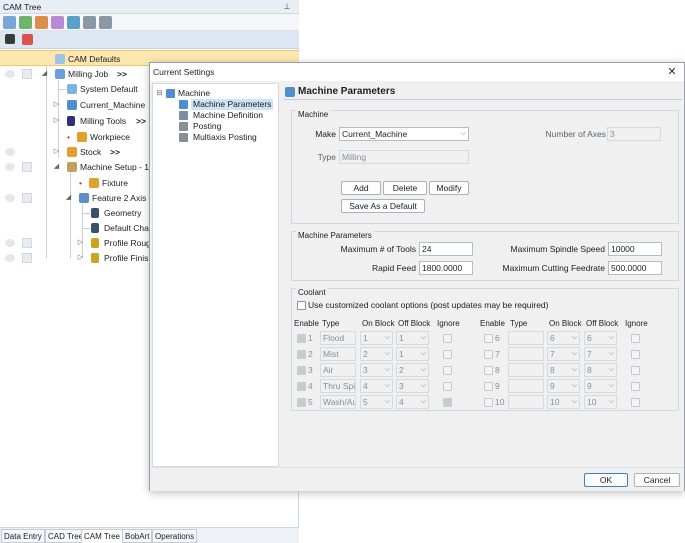  What do you see at coordinates (412, 354) in the screenshot?
I see `off-block-dropdown: 1 ⌵` at bounding box center [412, 354].